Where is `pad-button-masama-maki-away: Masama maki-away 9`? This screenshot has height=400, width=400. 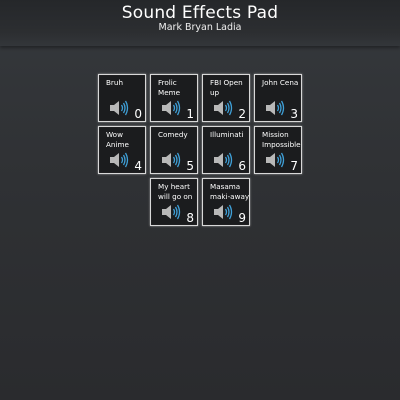
pad-button-masama-maki-away: Masama maki-away 9 is located at coordinates (226, 202).